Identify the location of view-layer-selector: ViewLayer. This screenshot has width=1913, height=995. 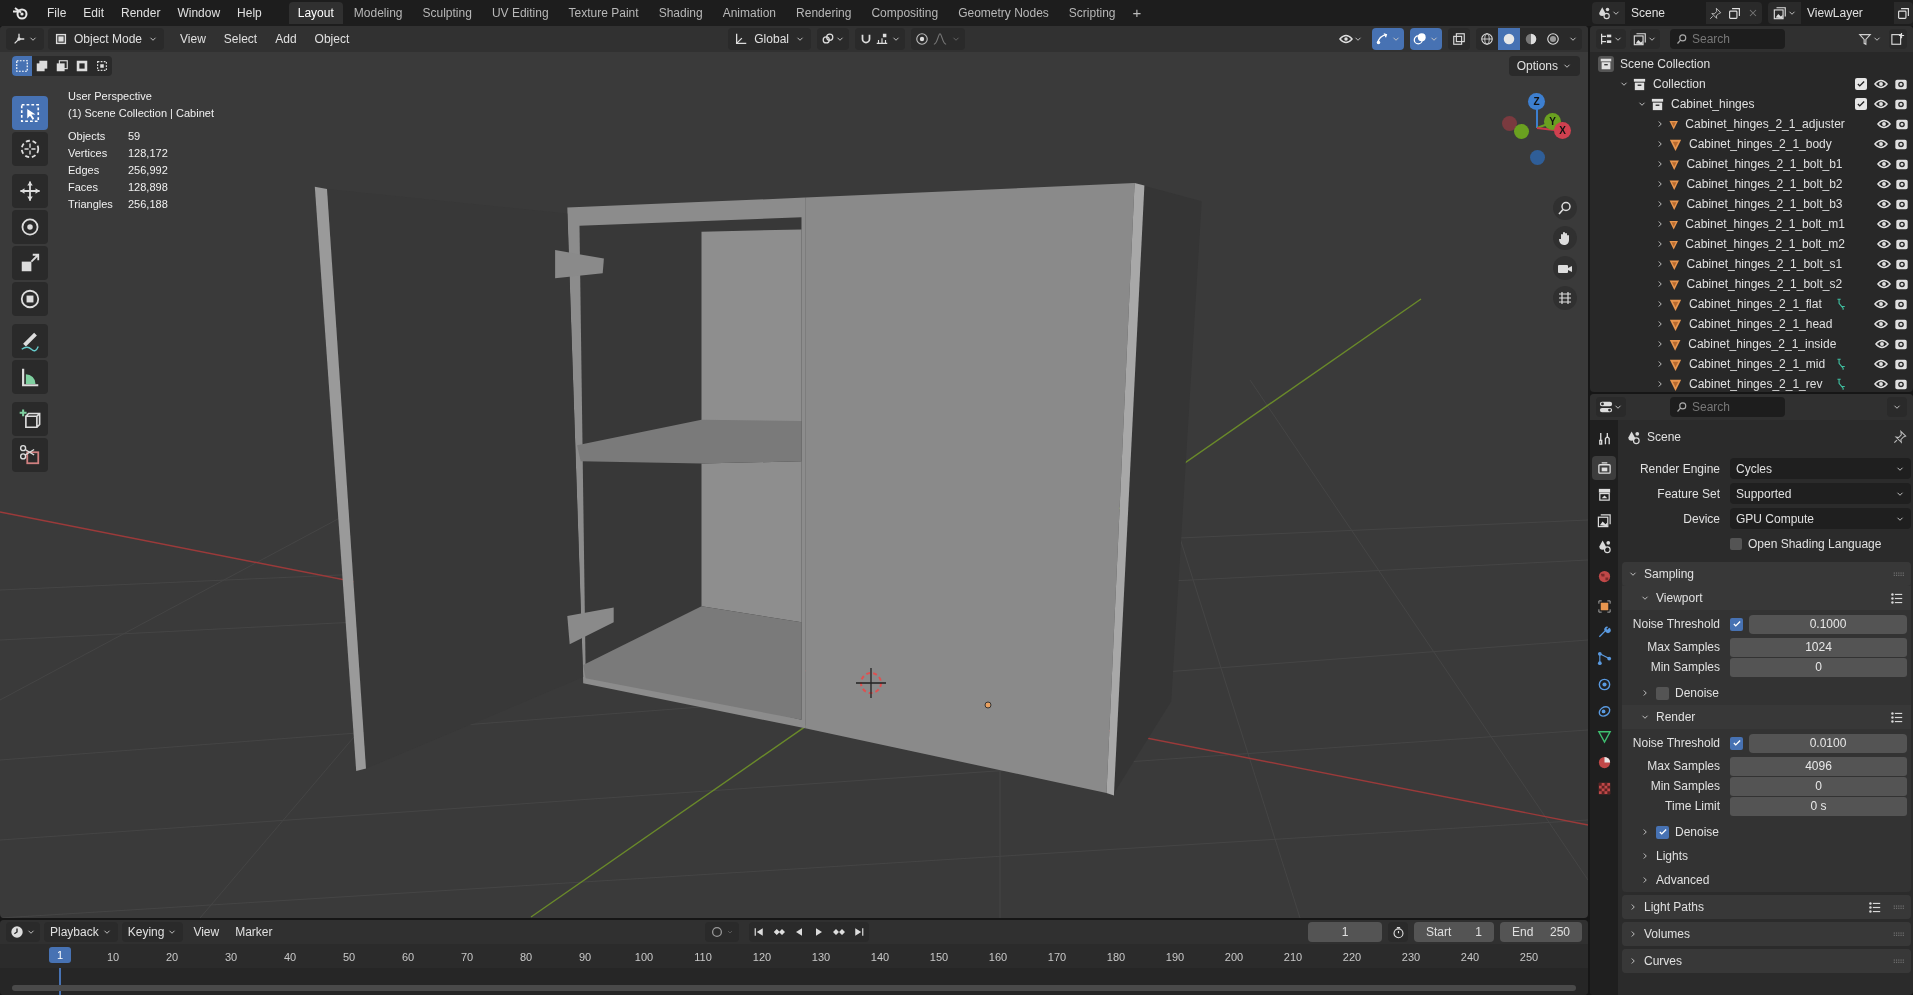
(1840, 13).